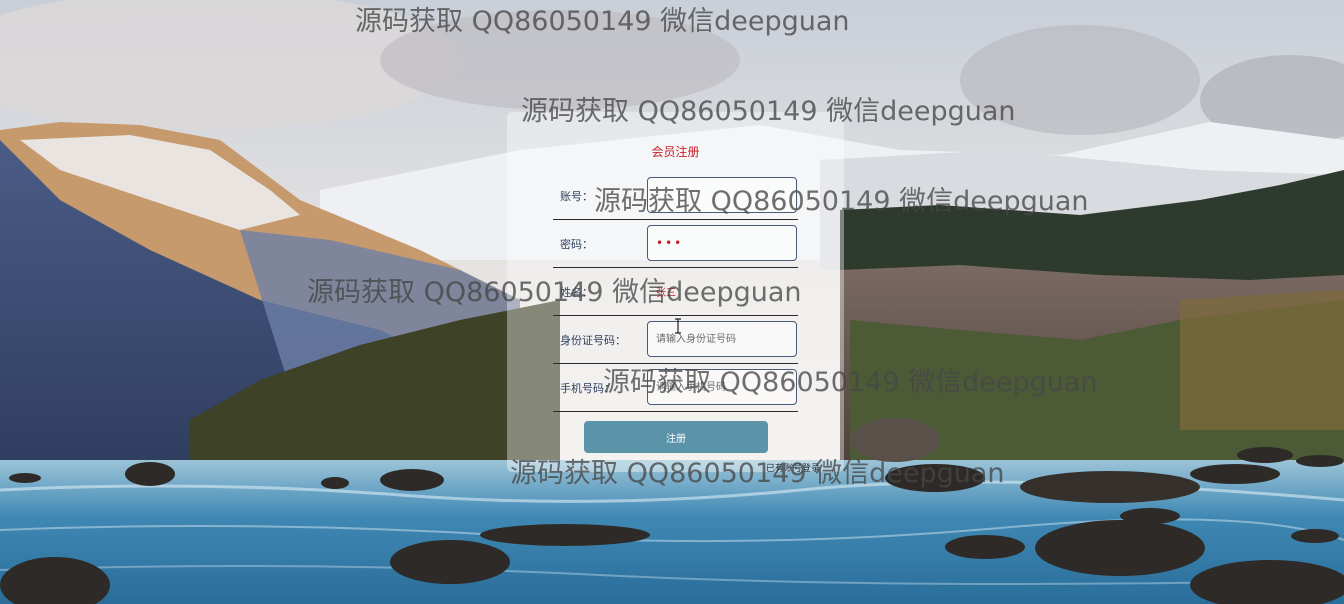  Describe the element at coordinates (722, 291) in the screenshot. I see `name-input` at that location.